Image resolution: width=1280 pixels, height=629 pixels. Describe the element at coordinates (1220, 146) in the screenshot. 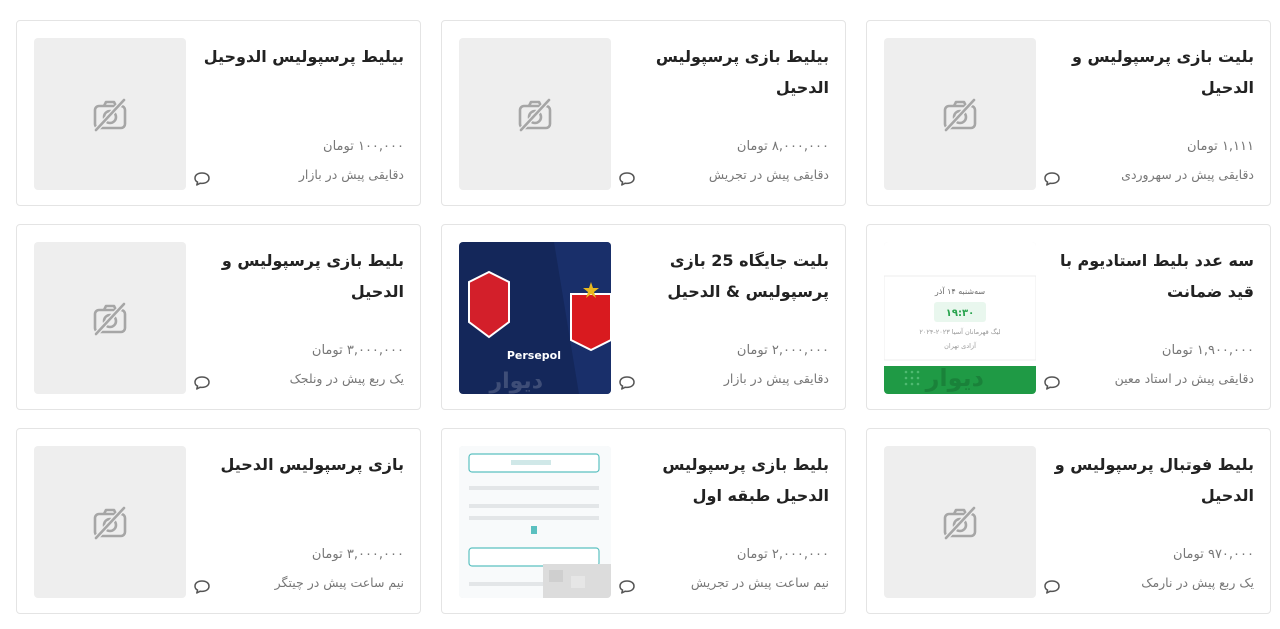

I see `listing-price: ۱,۱۱۱ تومان` at that location.